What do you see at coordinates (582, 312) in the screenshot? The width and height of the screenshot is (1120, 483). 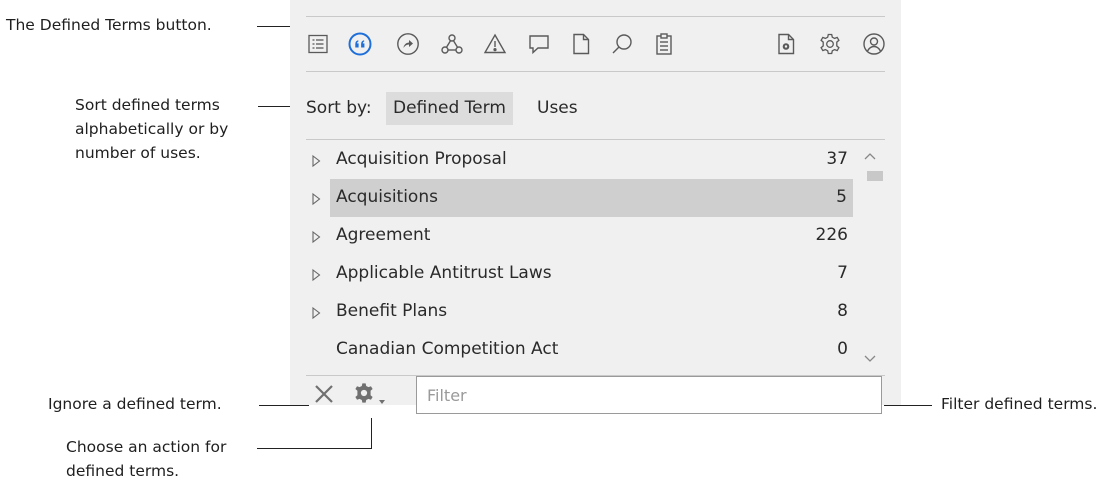 I see `term-row: Benefit Plans 8` at bounding box center [582, 312].